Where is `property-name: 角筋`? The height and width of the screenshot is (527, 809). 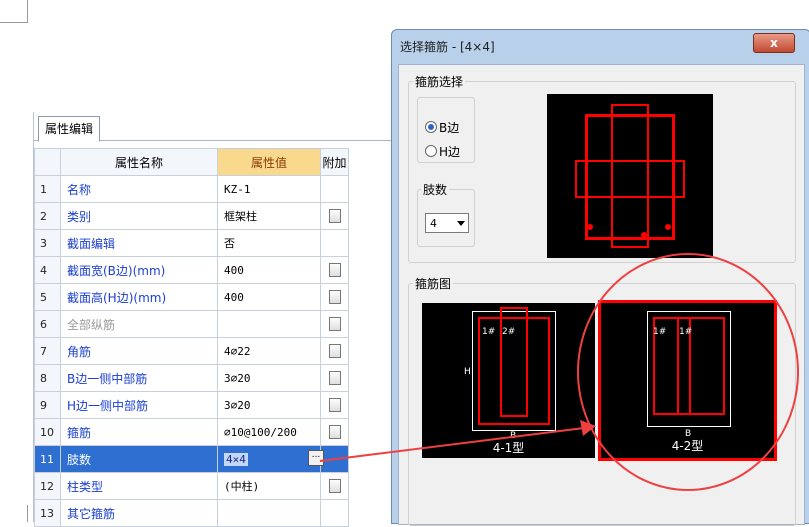
property-name: 角筋 is located at coordinates (139, 351).